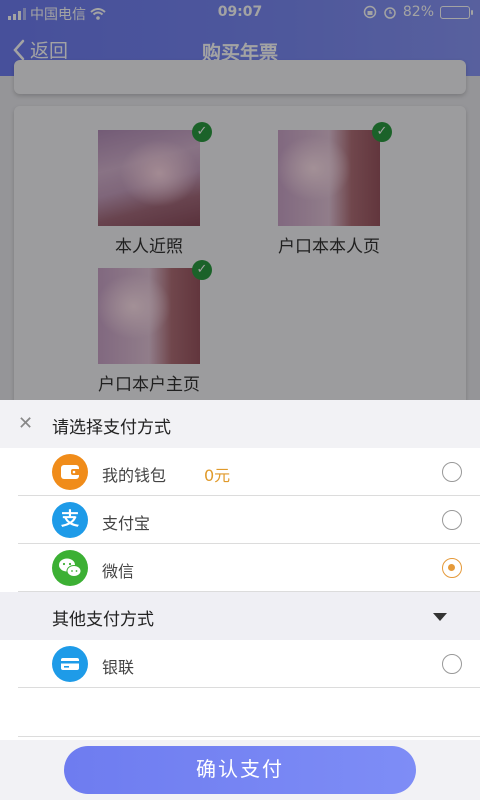  What do you see at coordinates (118, 667) in the screenshot?
I see `option-label: 银联` at bounding box center [118, 667].